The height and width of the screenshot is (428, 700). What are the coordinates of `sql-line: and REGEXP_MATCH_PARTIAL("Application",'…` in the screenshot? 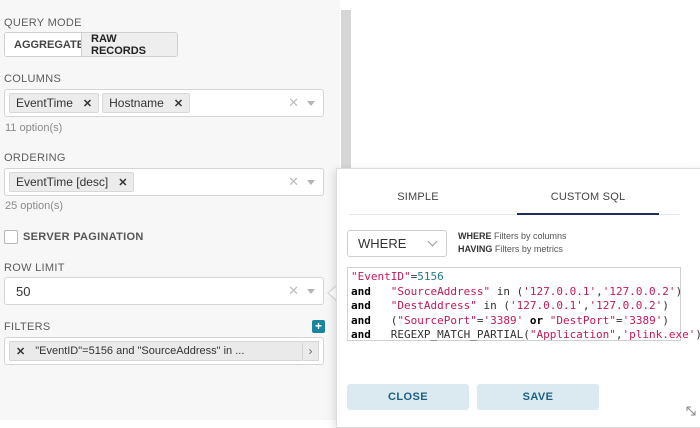 It's located at (525, 334).